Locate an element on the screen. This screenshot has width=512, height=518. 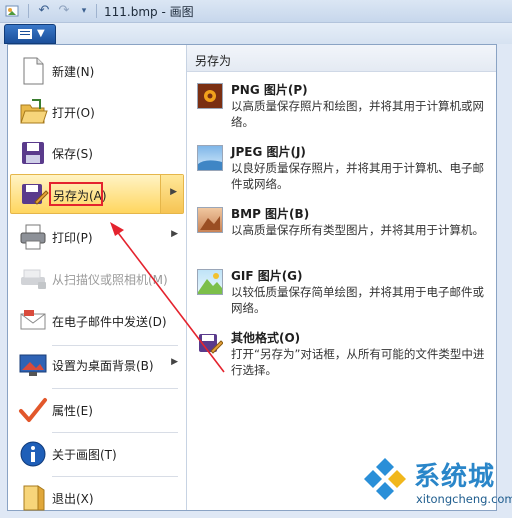
format-other: 其他格式(O) 打开“另存为”对话框，从所有可能的文件类型中进行选择。 is located at coordinates (341, 357).